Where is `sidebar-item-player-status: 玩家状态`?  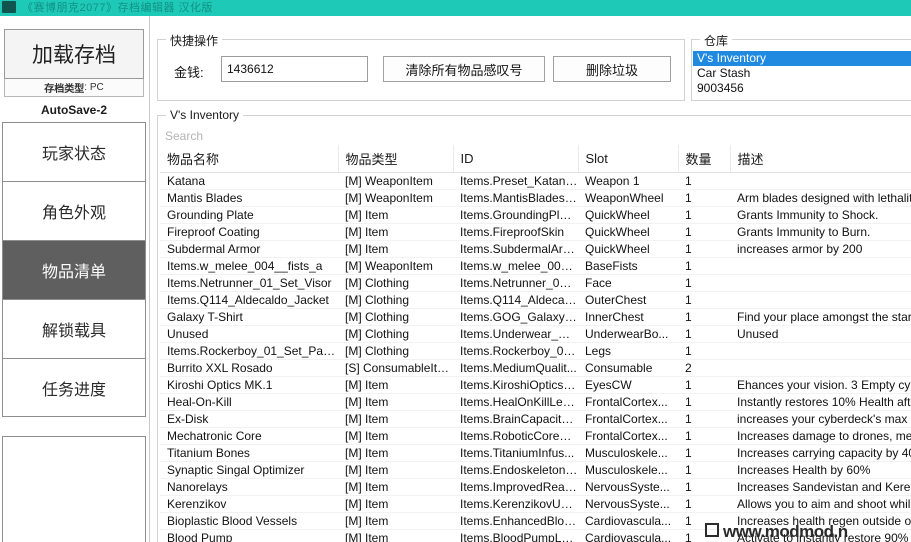 sidebar-item-player-status: 玩家状态 is located at coordinates (74, 151).